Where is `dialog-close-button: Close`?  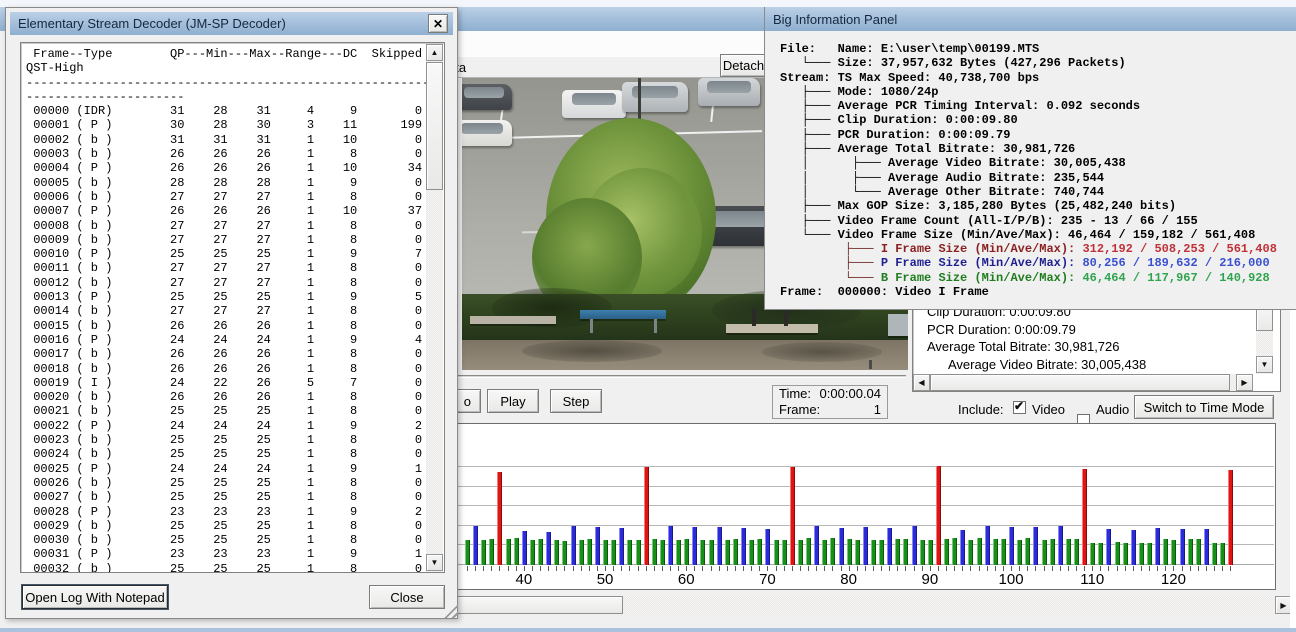
dialog-close-button: Close is located at coordinates (407, 597).